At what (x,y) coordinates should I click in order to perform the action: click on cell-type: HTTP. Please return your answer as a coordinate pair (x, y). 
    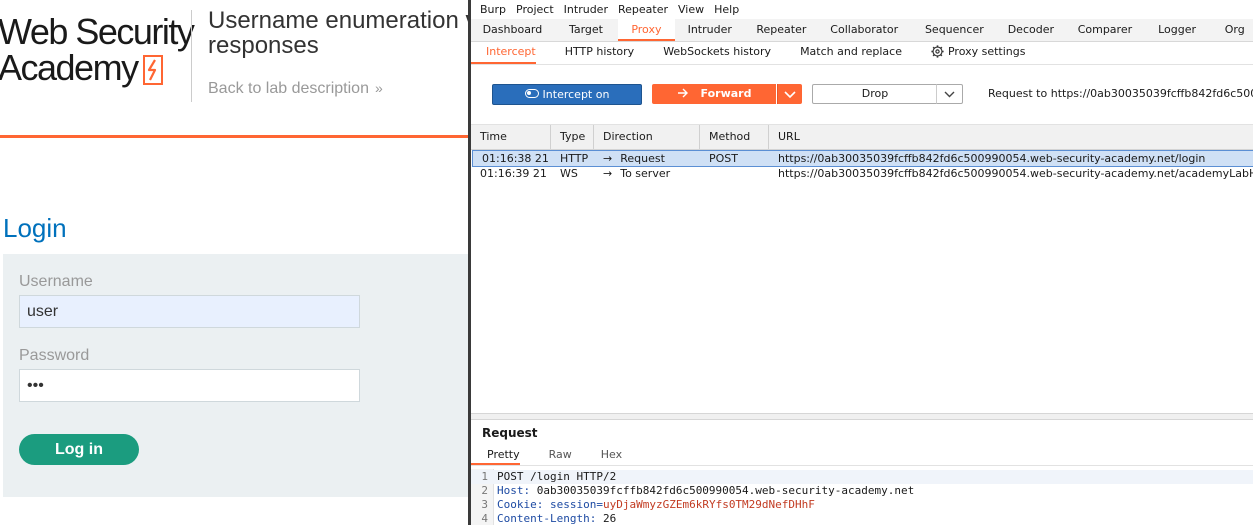
    Looking at the image, I should click on (574, 158).